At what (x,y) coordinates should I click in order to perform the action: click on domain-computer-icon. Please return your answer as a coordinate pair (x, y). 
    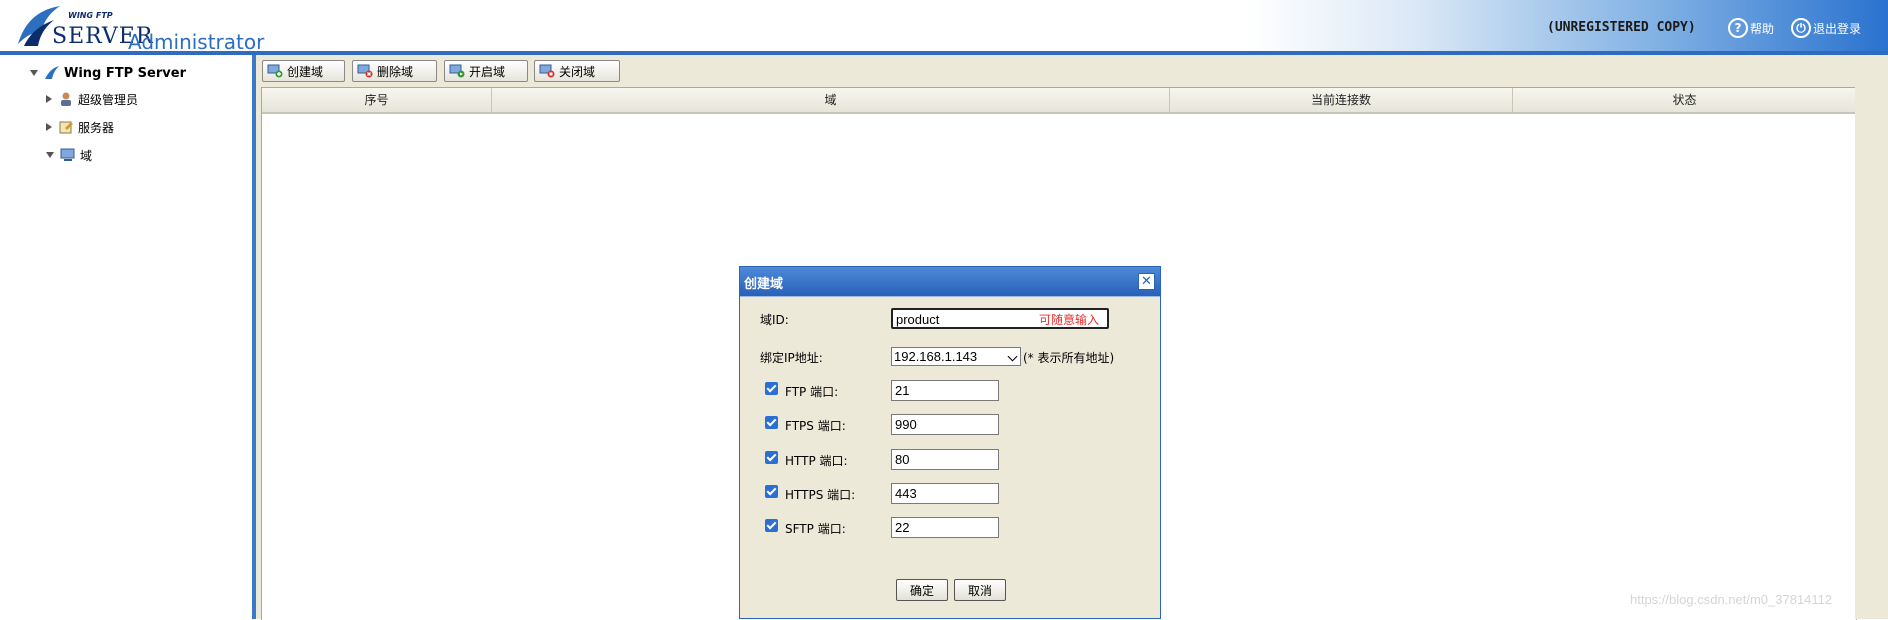
    Looking at the image, I should click on (67, 154).